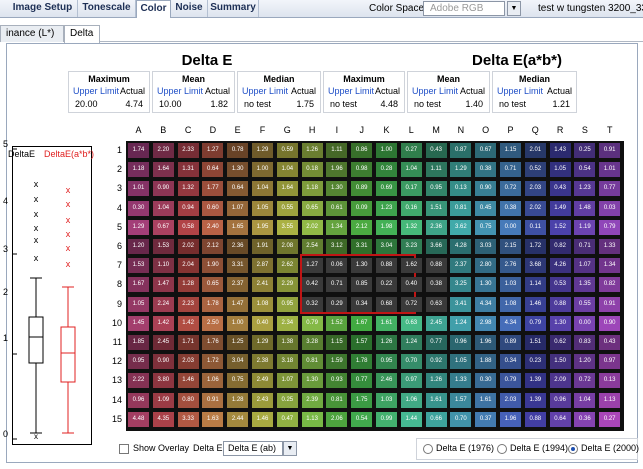 The height and width of the screenshot is (469, 643). Describe the element at coordinates (436, 323) in the screenshot. I see `grid-cell: 2.45` at that location.